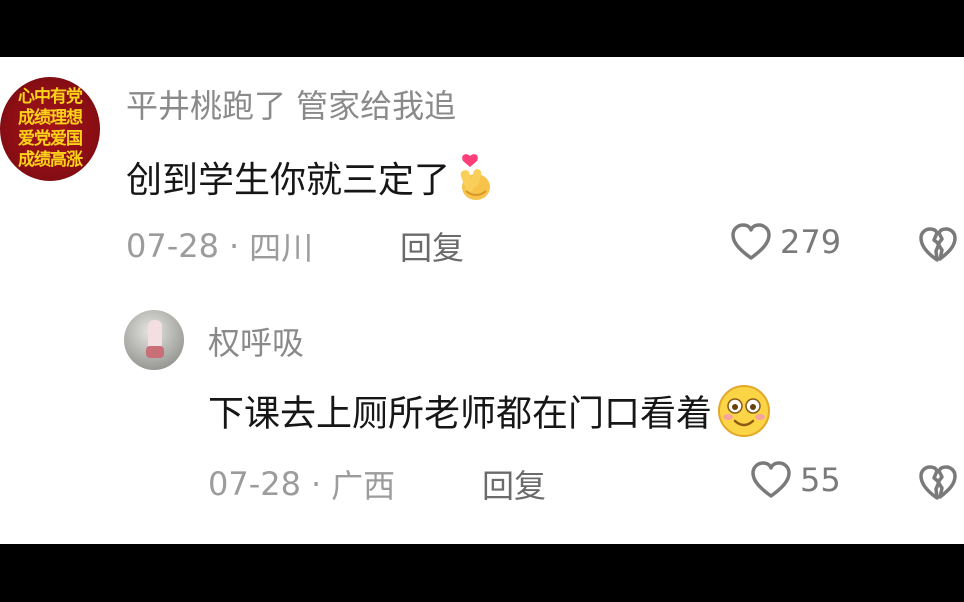  What do you see at coordinates (50, 160) in the screenshot?
I see `avatar-text-line: 成绩高涨` at bounding box center [50, 160].